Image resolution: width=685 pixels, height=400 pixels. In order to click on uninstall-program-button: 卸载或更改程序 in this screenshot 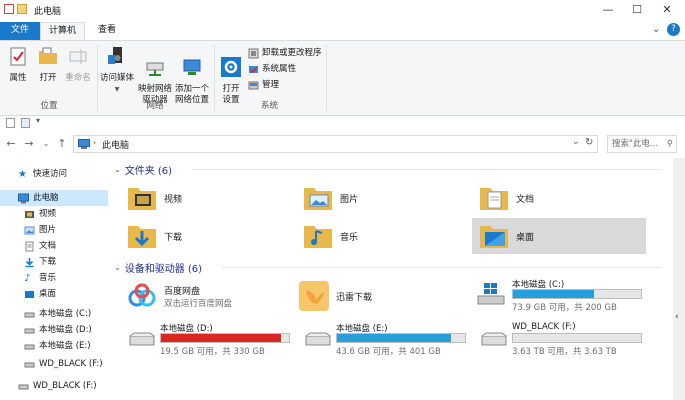, I will do `click(285, 53)`.